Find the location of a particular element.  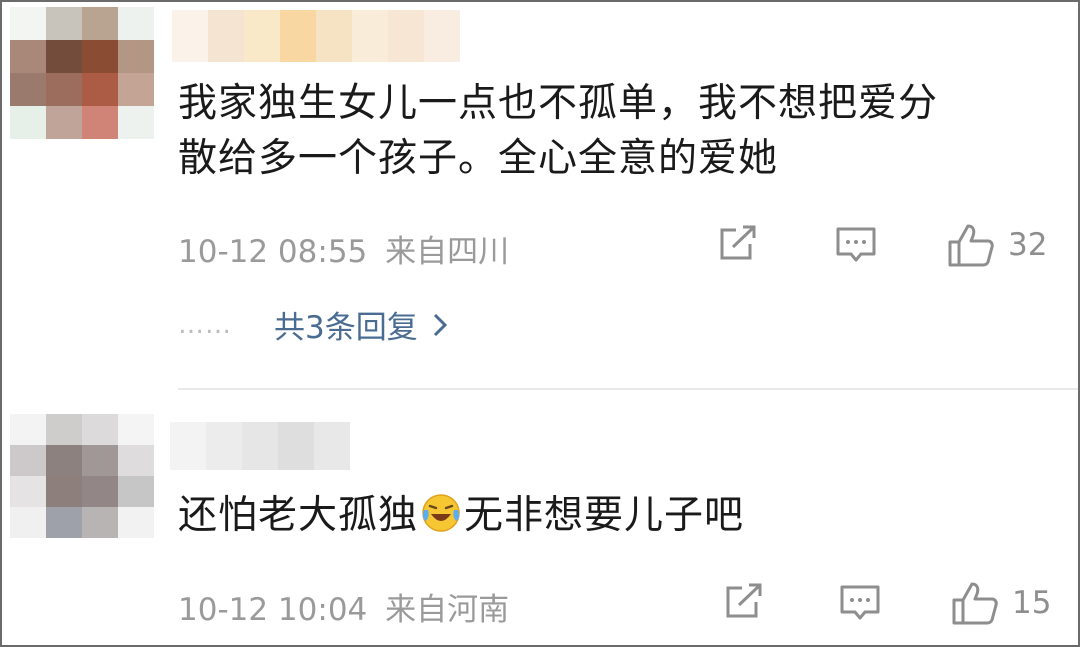

replies-count-label: 共3条回复 is located at coordinates (346, 328).